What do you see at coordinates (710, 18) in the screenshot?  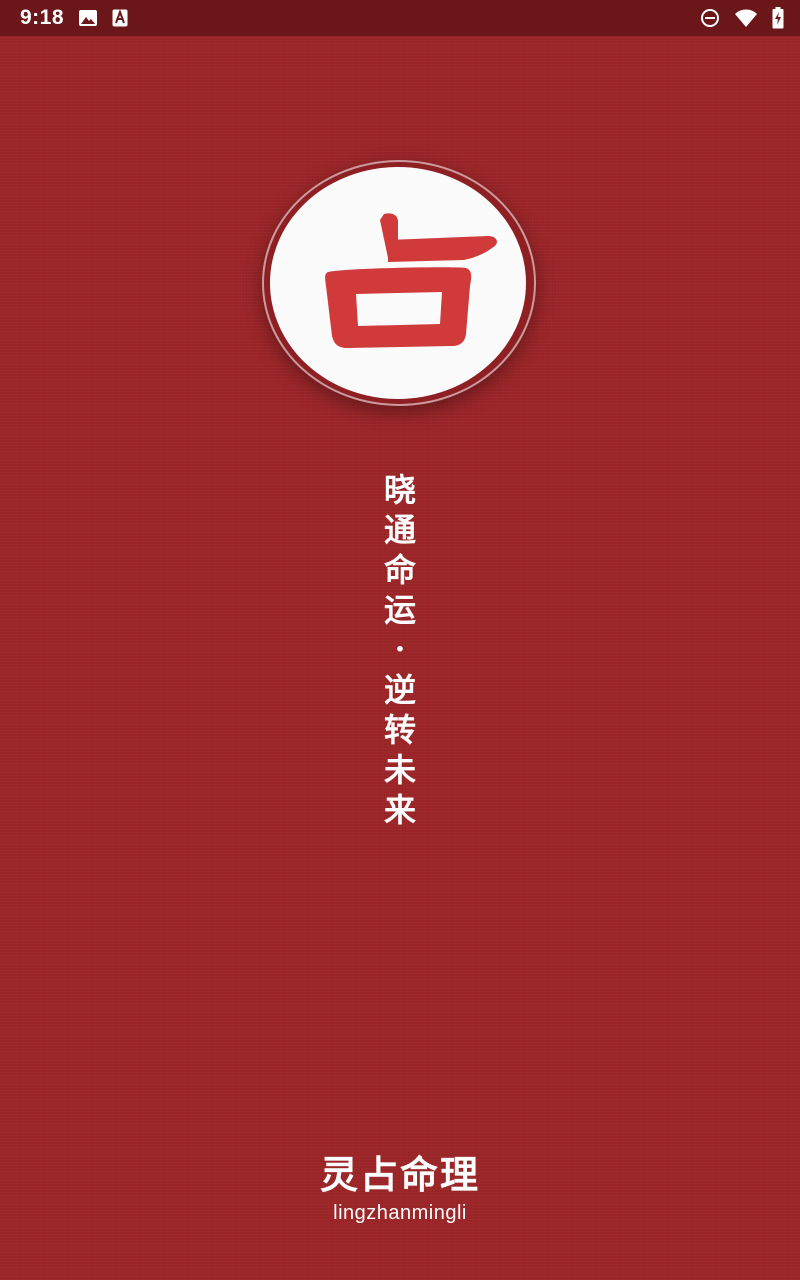 I see `do-not-disturb-icon` at bounding box center [710, 18].